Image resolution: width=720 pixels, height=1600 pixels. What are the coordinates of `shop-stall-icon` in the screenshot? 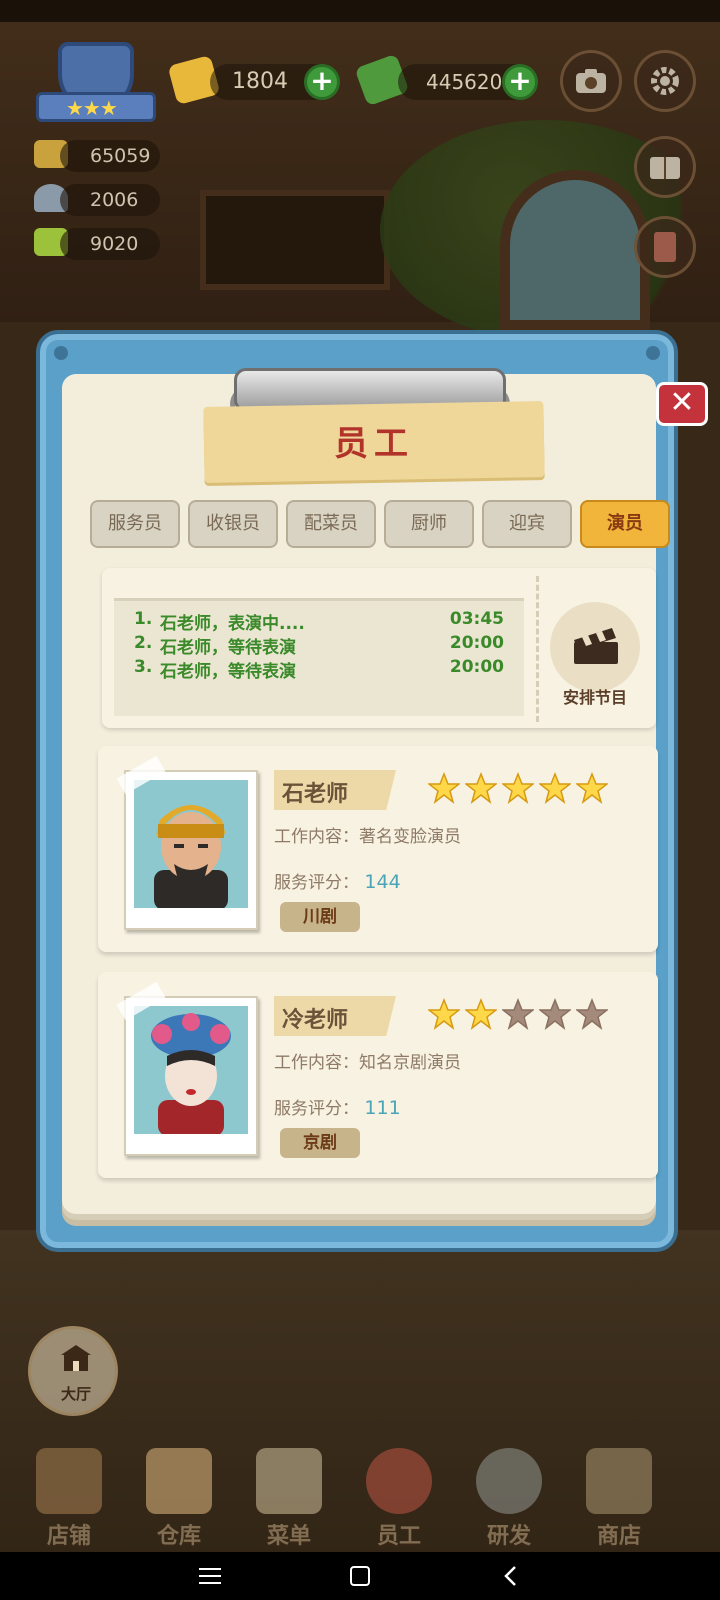 It's located at (619, 1481).